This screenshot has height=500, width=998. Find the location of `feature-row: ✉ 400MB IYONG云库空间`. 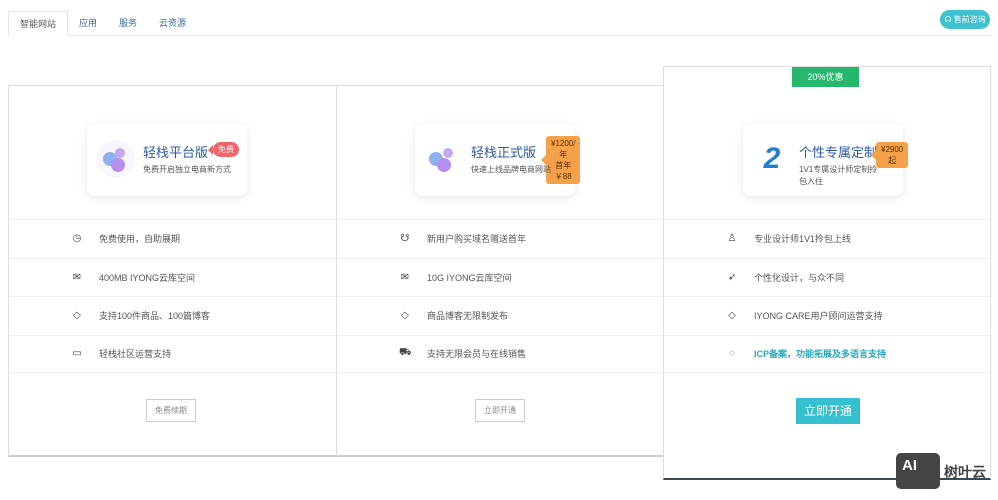

feature-row: ✉ 400MB IYONG云库空间 is located at coordinates (172, 277).